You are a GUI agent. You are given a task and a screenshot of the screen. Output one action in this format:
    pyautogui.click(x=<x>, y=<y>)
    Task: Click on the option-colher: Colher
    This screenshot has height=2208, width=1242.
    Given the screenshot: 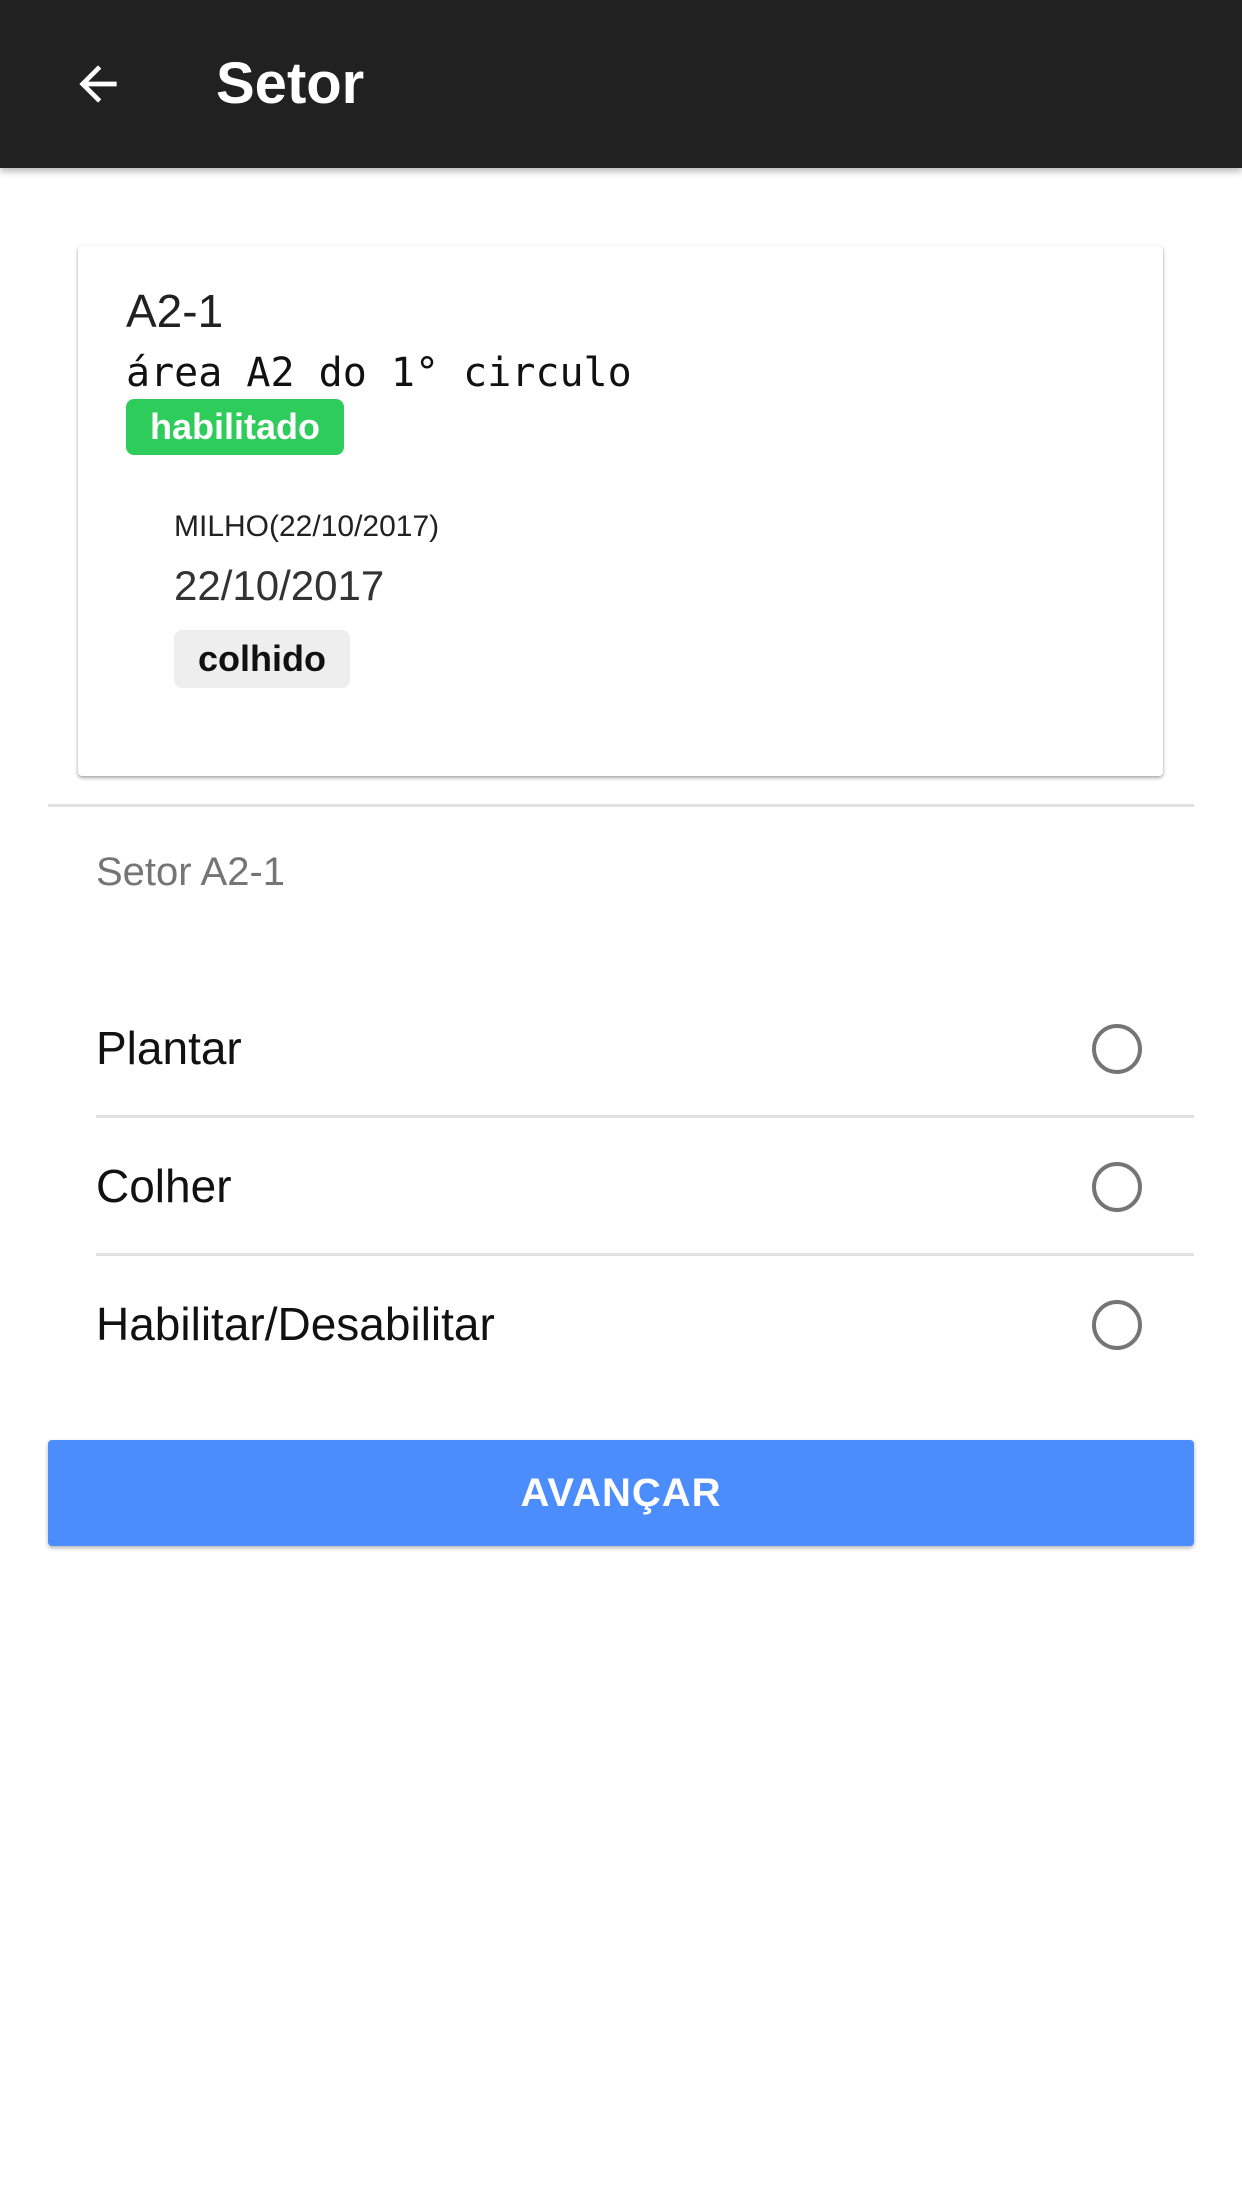 What is the action you would take?
    pyautogui.click(x=621, y=1186)
    